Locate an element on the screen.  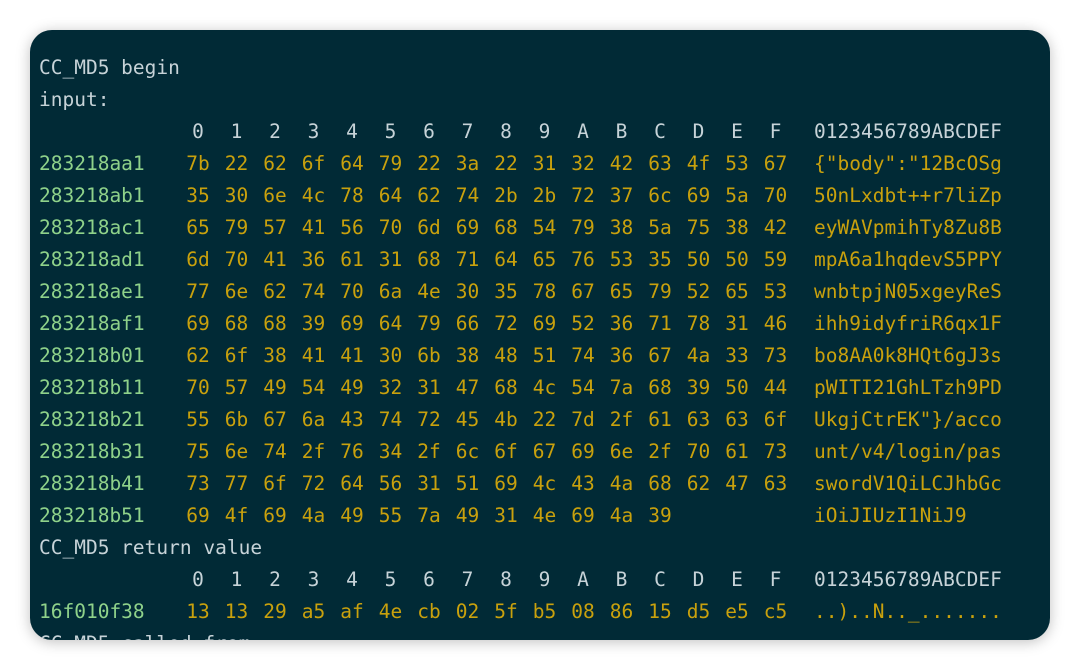
hex-byte: 75 is located at coordinates (198, 451).